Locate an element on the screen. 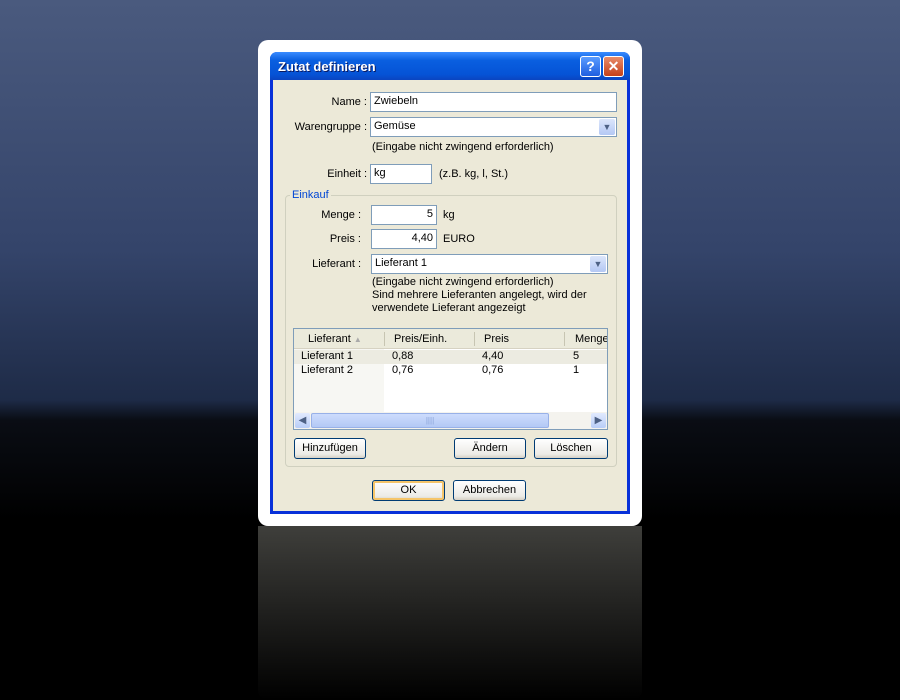  einheit-hint: (z.B. kg, l, St.) is located at coordinates (474, 174).